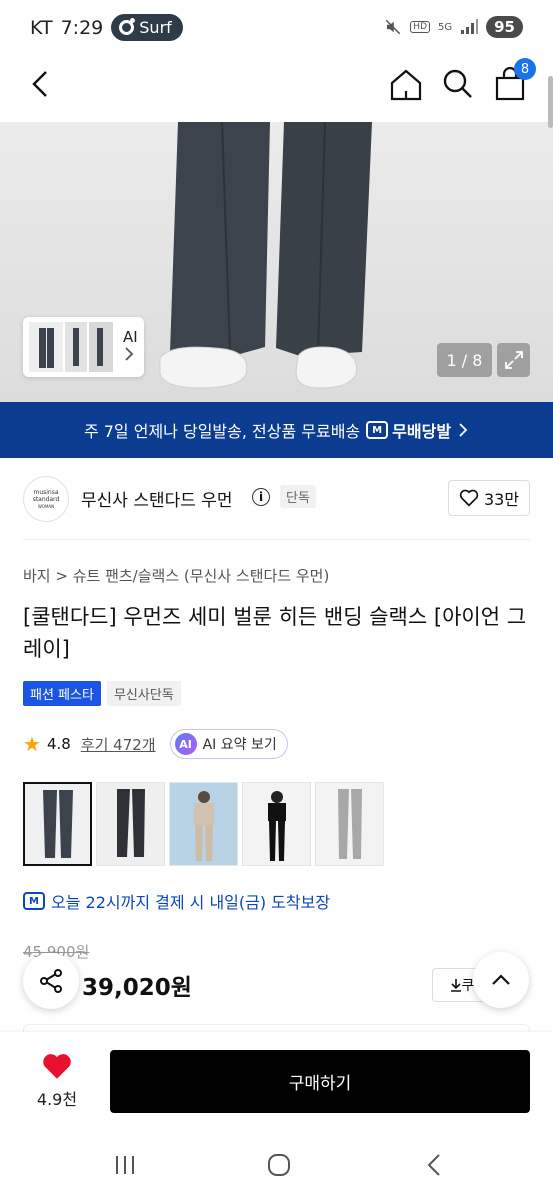 Image resolution: width=553 pixels, height=1200 pixels. Describe the element at coordinates (469, 498) in the screenshot. I see `heart-outline-icon` at that location.